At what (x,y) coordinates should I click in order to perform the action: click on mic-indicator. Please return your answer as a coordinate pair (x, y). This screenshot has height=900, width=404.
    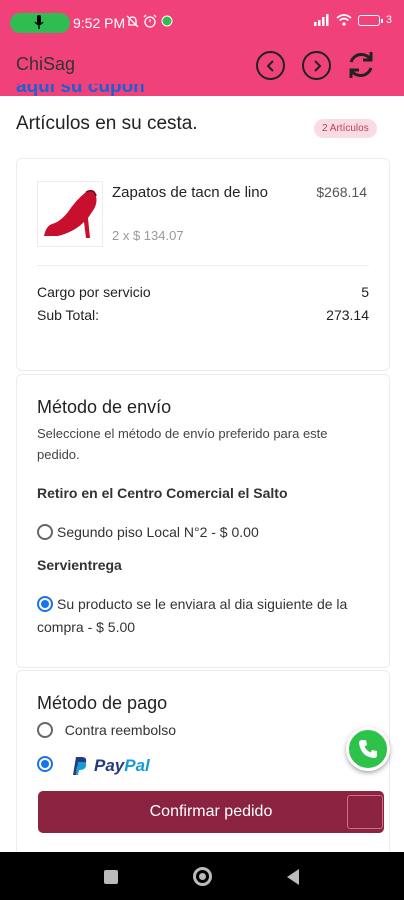
    Looking at the image, I should click on (40, 23).